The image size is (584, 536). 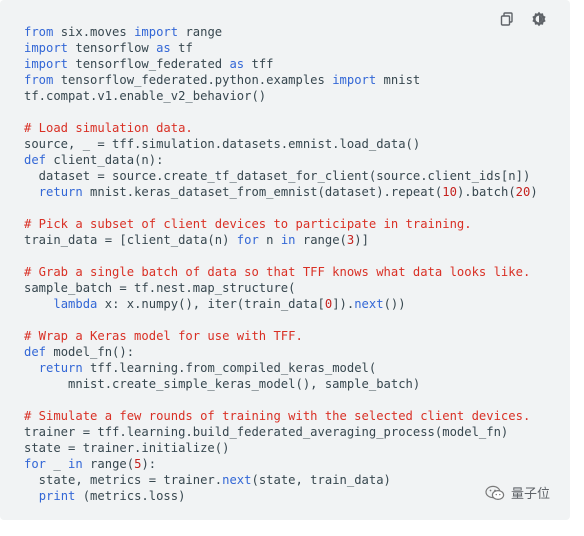 I want to click on code-text: )], so click(x=361, y=240).